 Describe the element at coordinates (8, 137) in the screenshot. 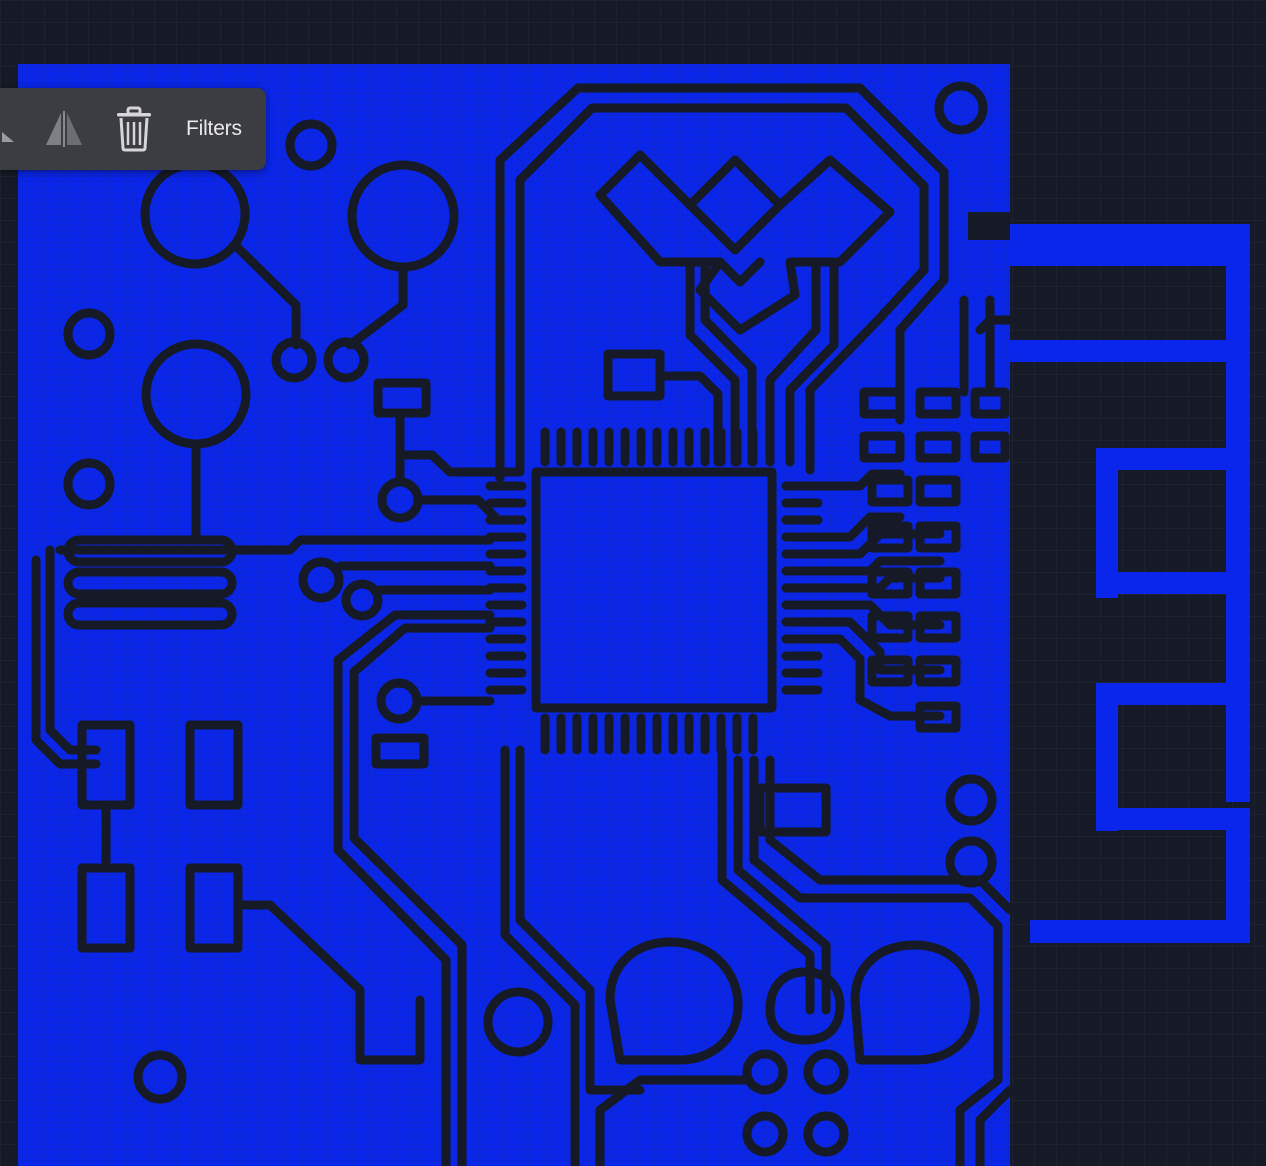

I see `flip-vertical-icon` at that location.